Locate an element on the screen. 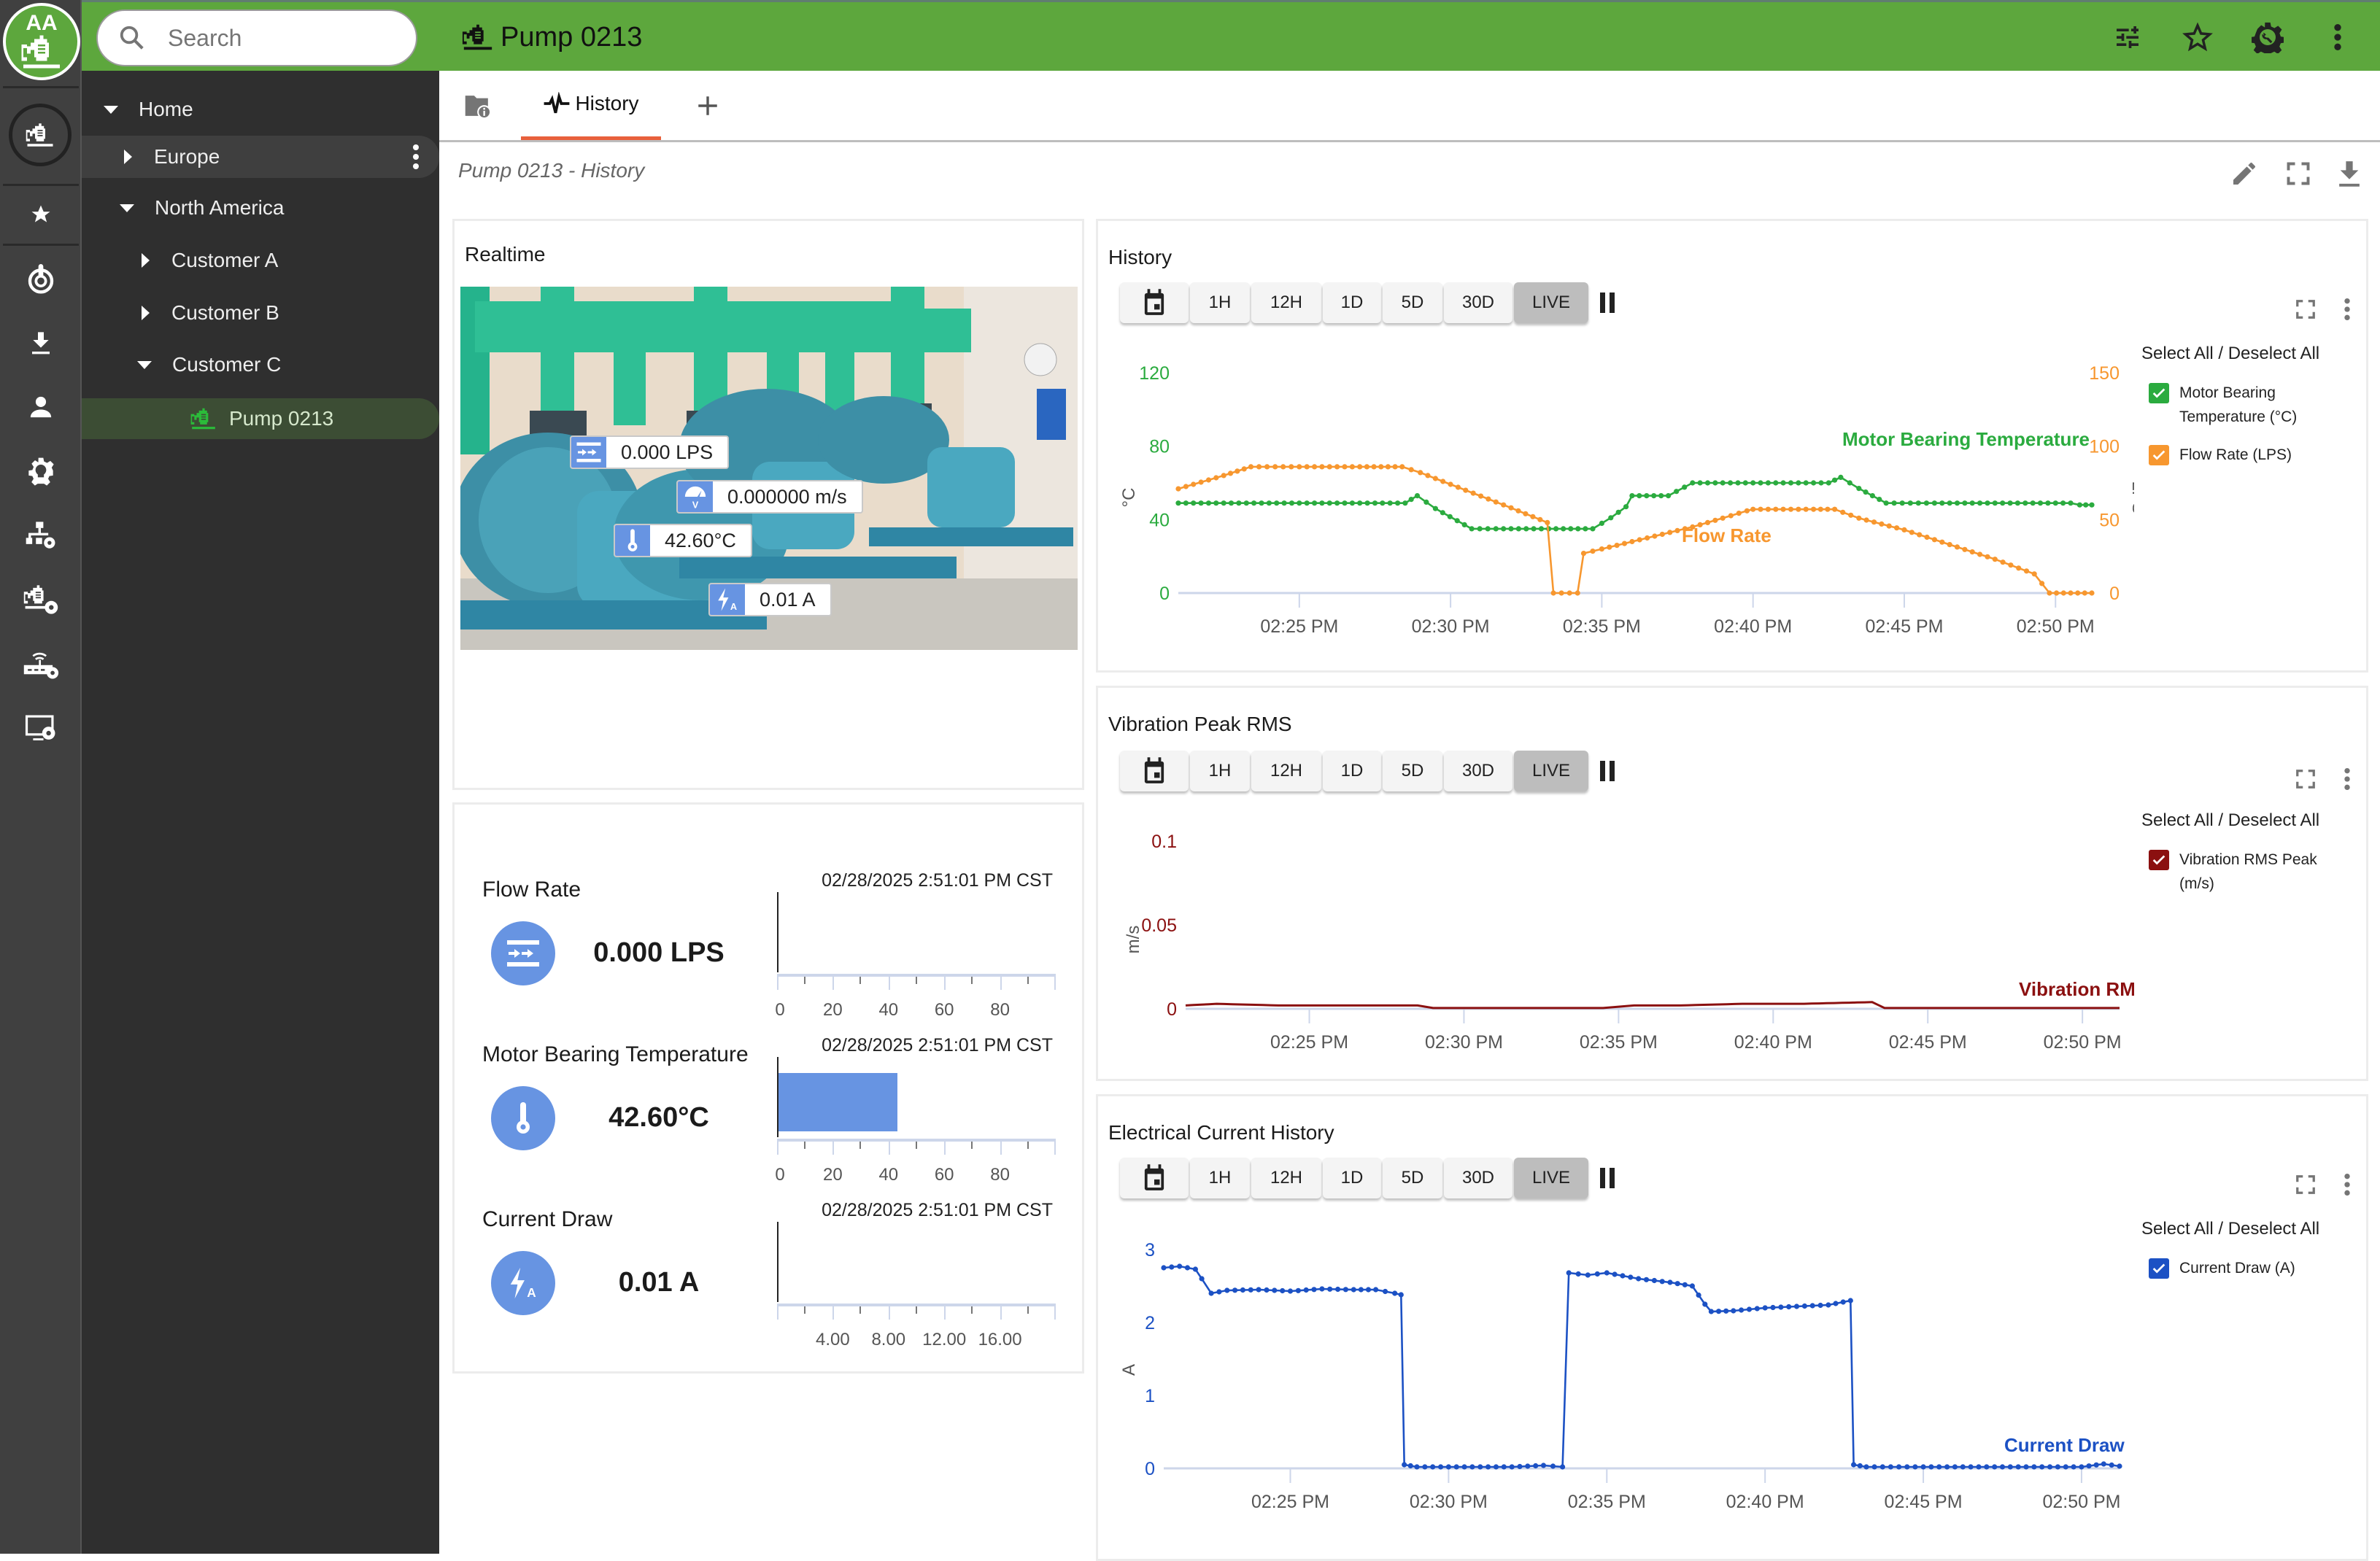  edit-button is located at coordinates (2244, 174).